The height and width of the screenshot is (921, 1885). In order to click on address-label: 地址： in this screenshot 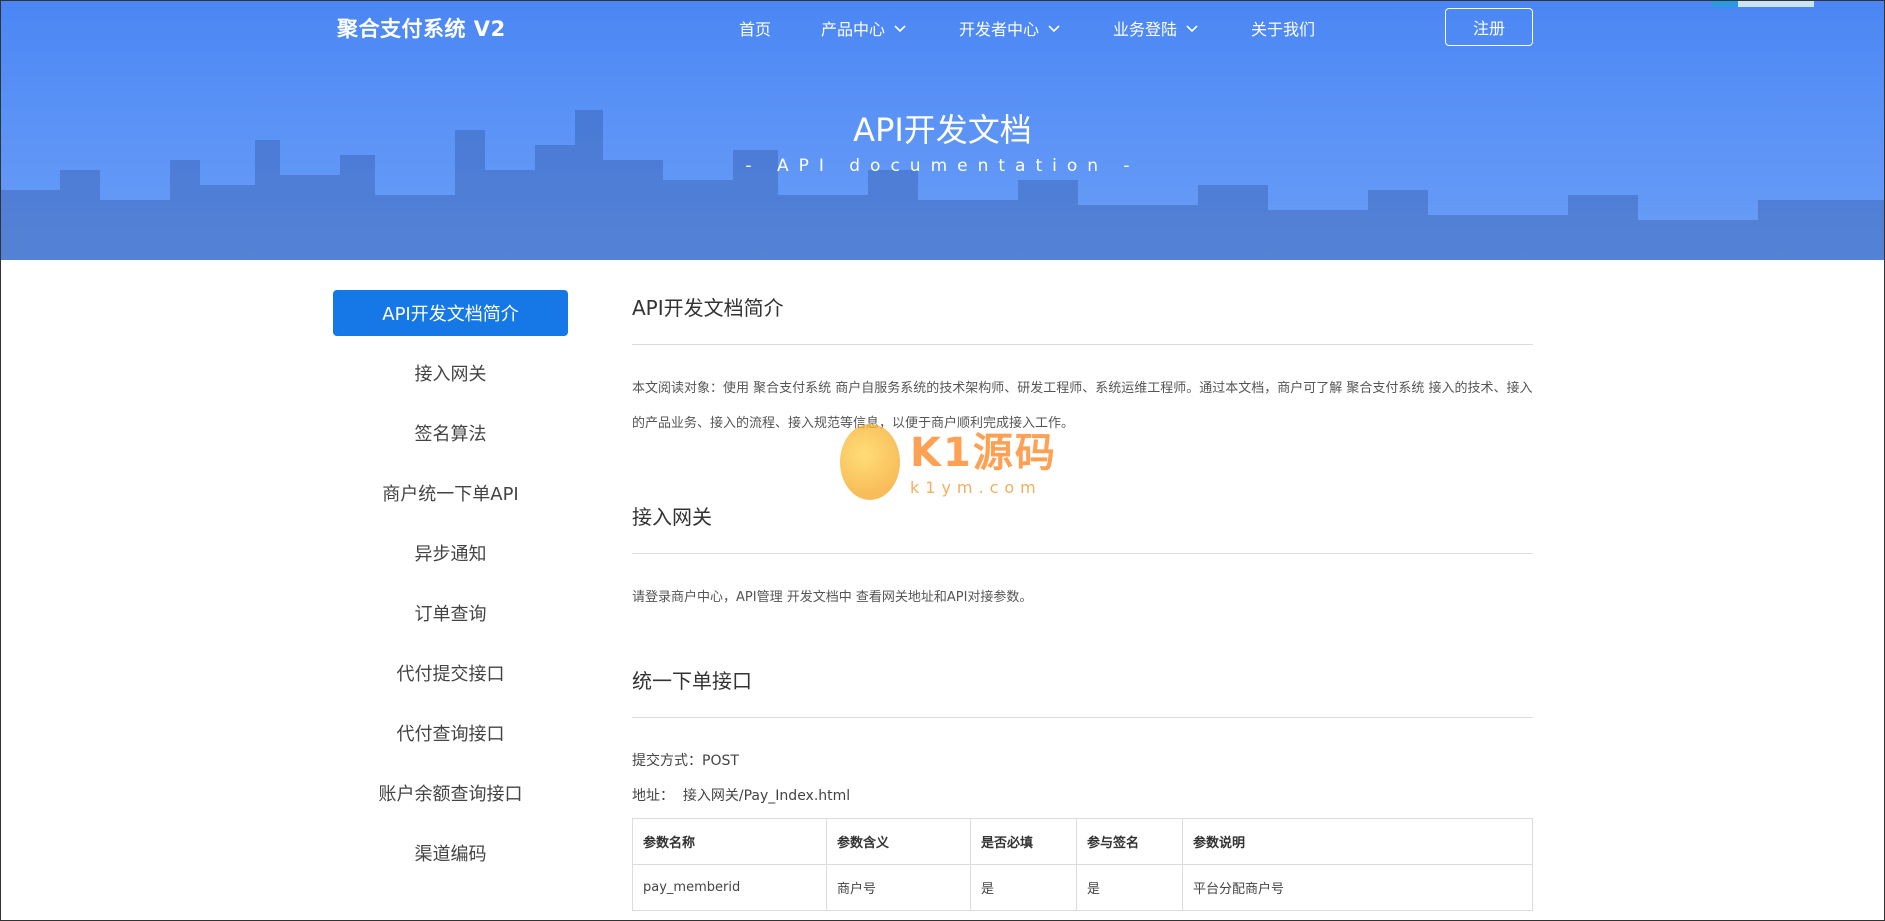, I will do `click(653, 796)`.